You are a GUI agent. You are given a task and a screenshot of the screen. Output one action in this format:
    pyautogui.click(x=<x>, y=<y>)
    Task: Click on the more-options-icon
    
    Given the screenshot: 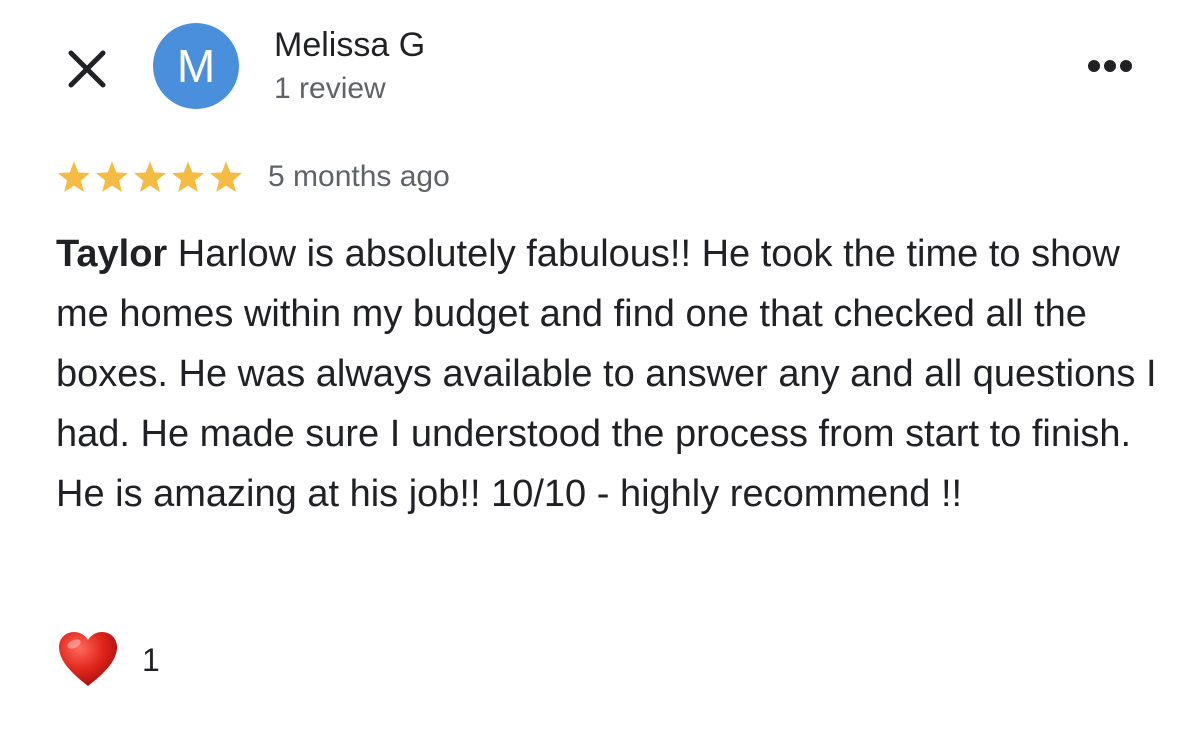 What is the action you would take?
    pyautogui.click(x=1110, y=66)
    